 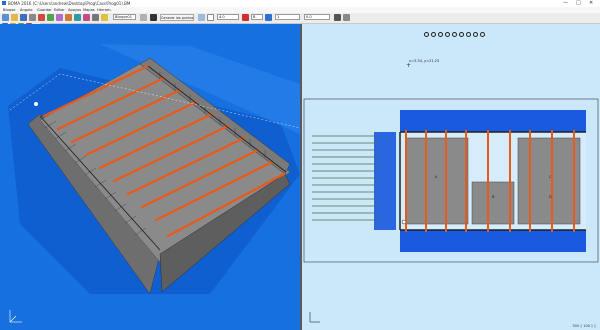 What do you see at coordinates (337, 17) in the screenshot?
I see `table-icon` at bounding box center [337, 17].